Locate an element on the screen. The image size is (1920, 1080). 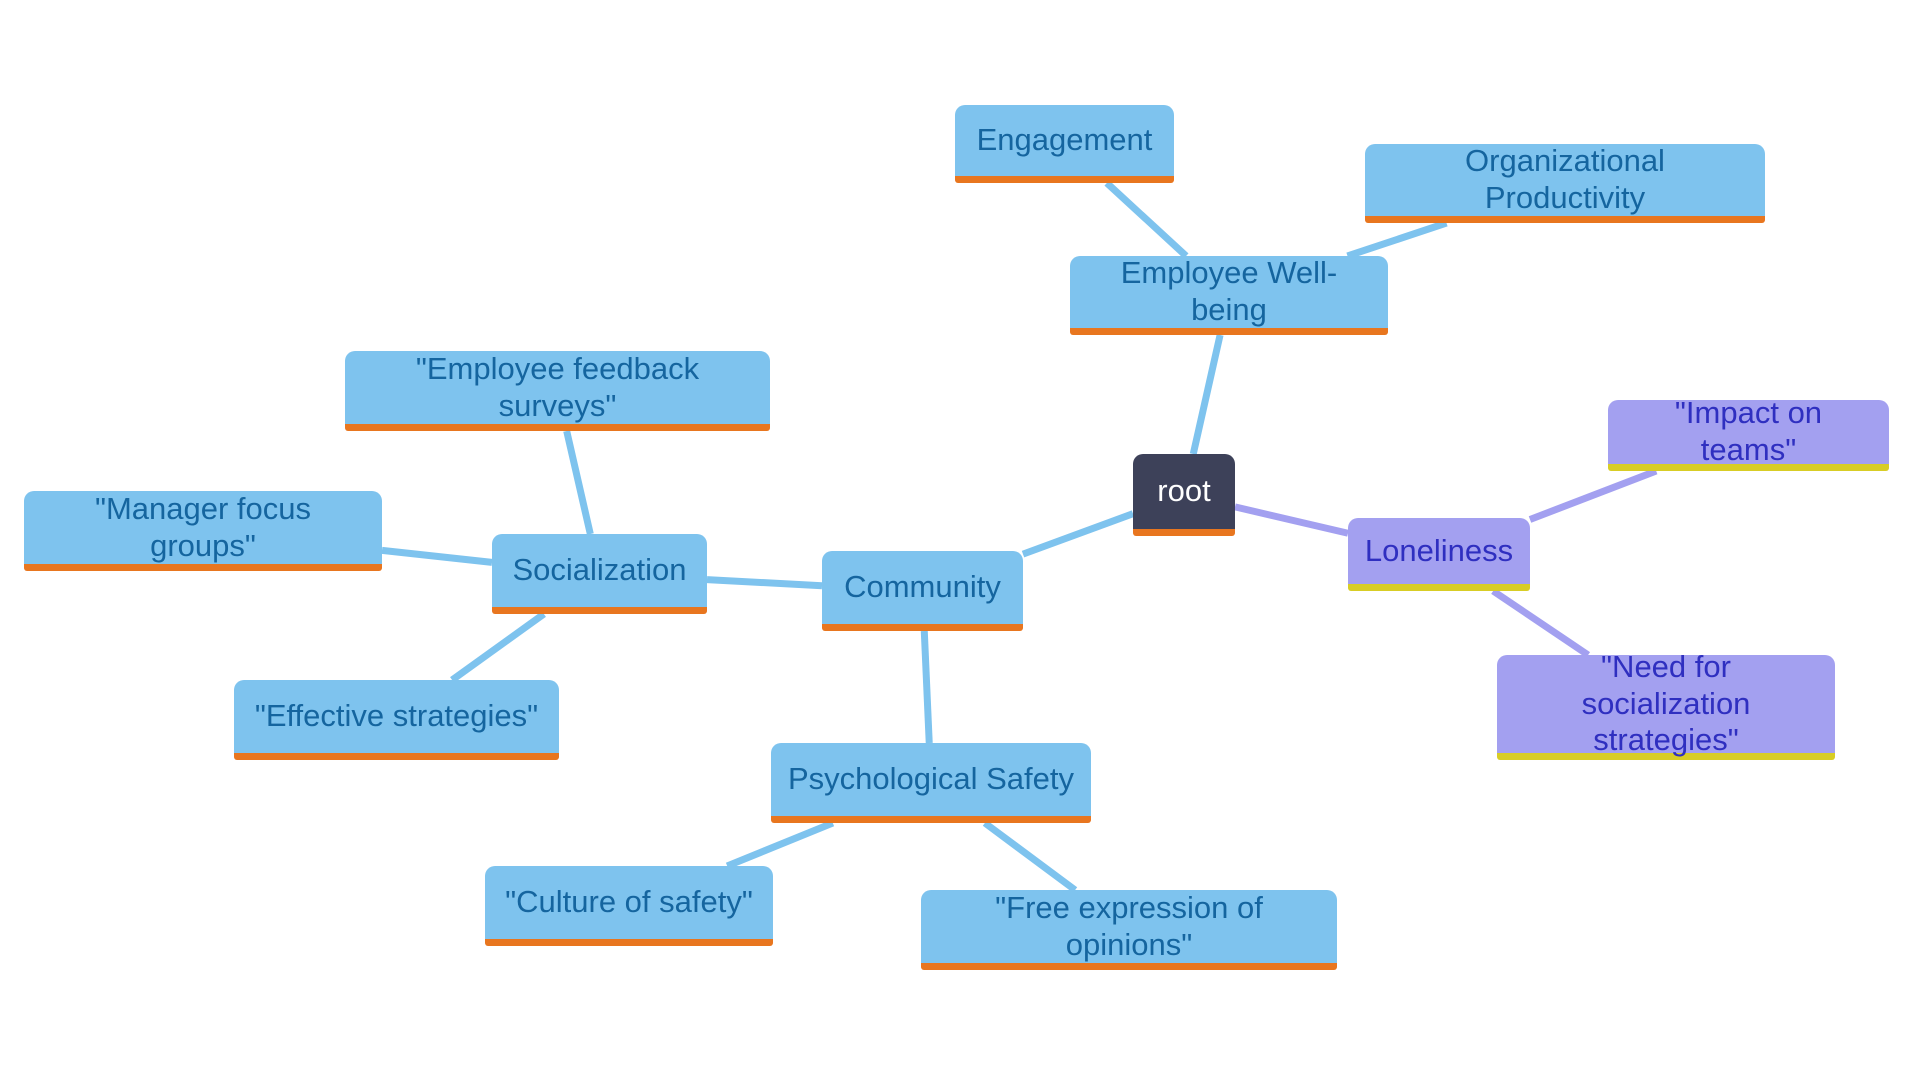
mindmap-node-employee-well-being: Employee Well-being is located at coordinates (1229, 295).